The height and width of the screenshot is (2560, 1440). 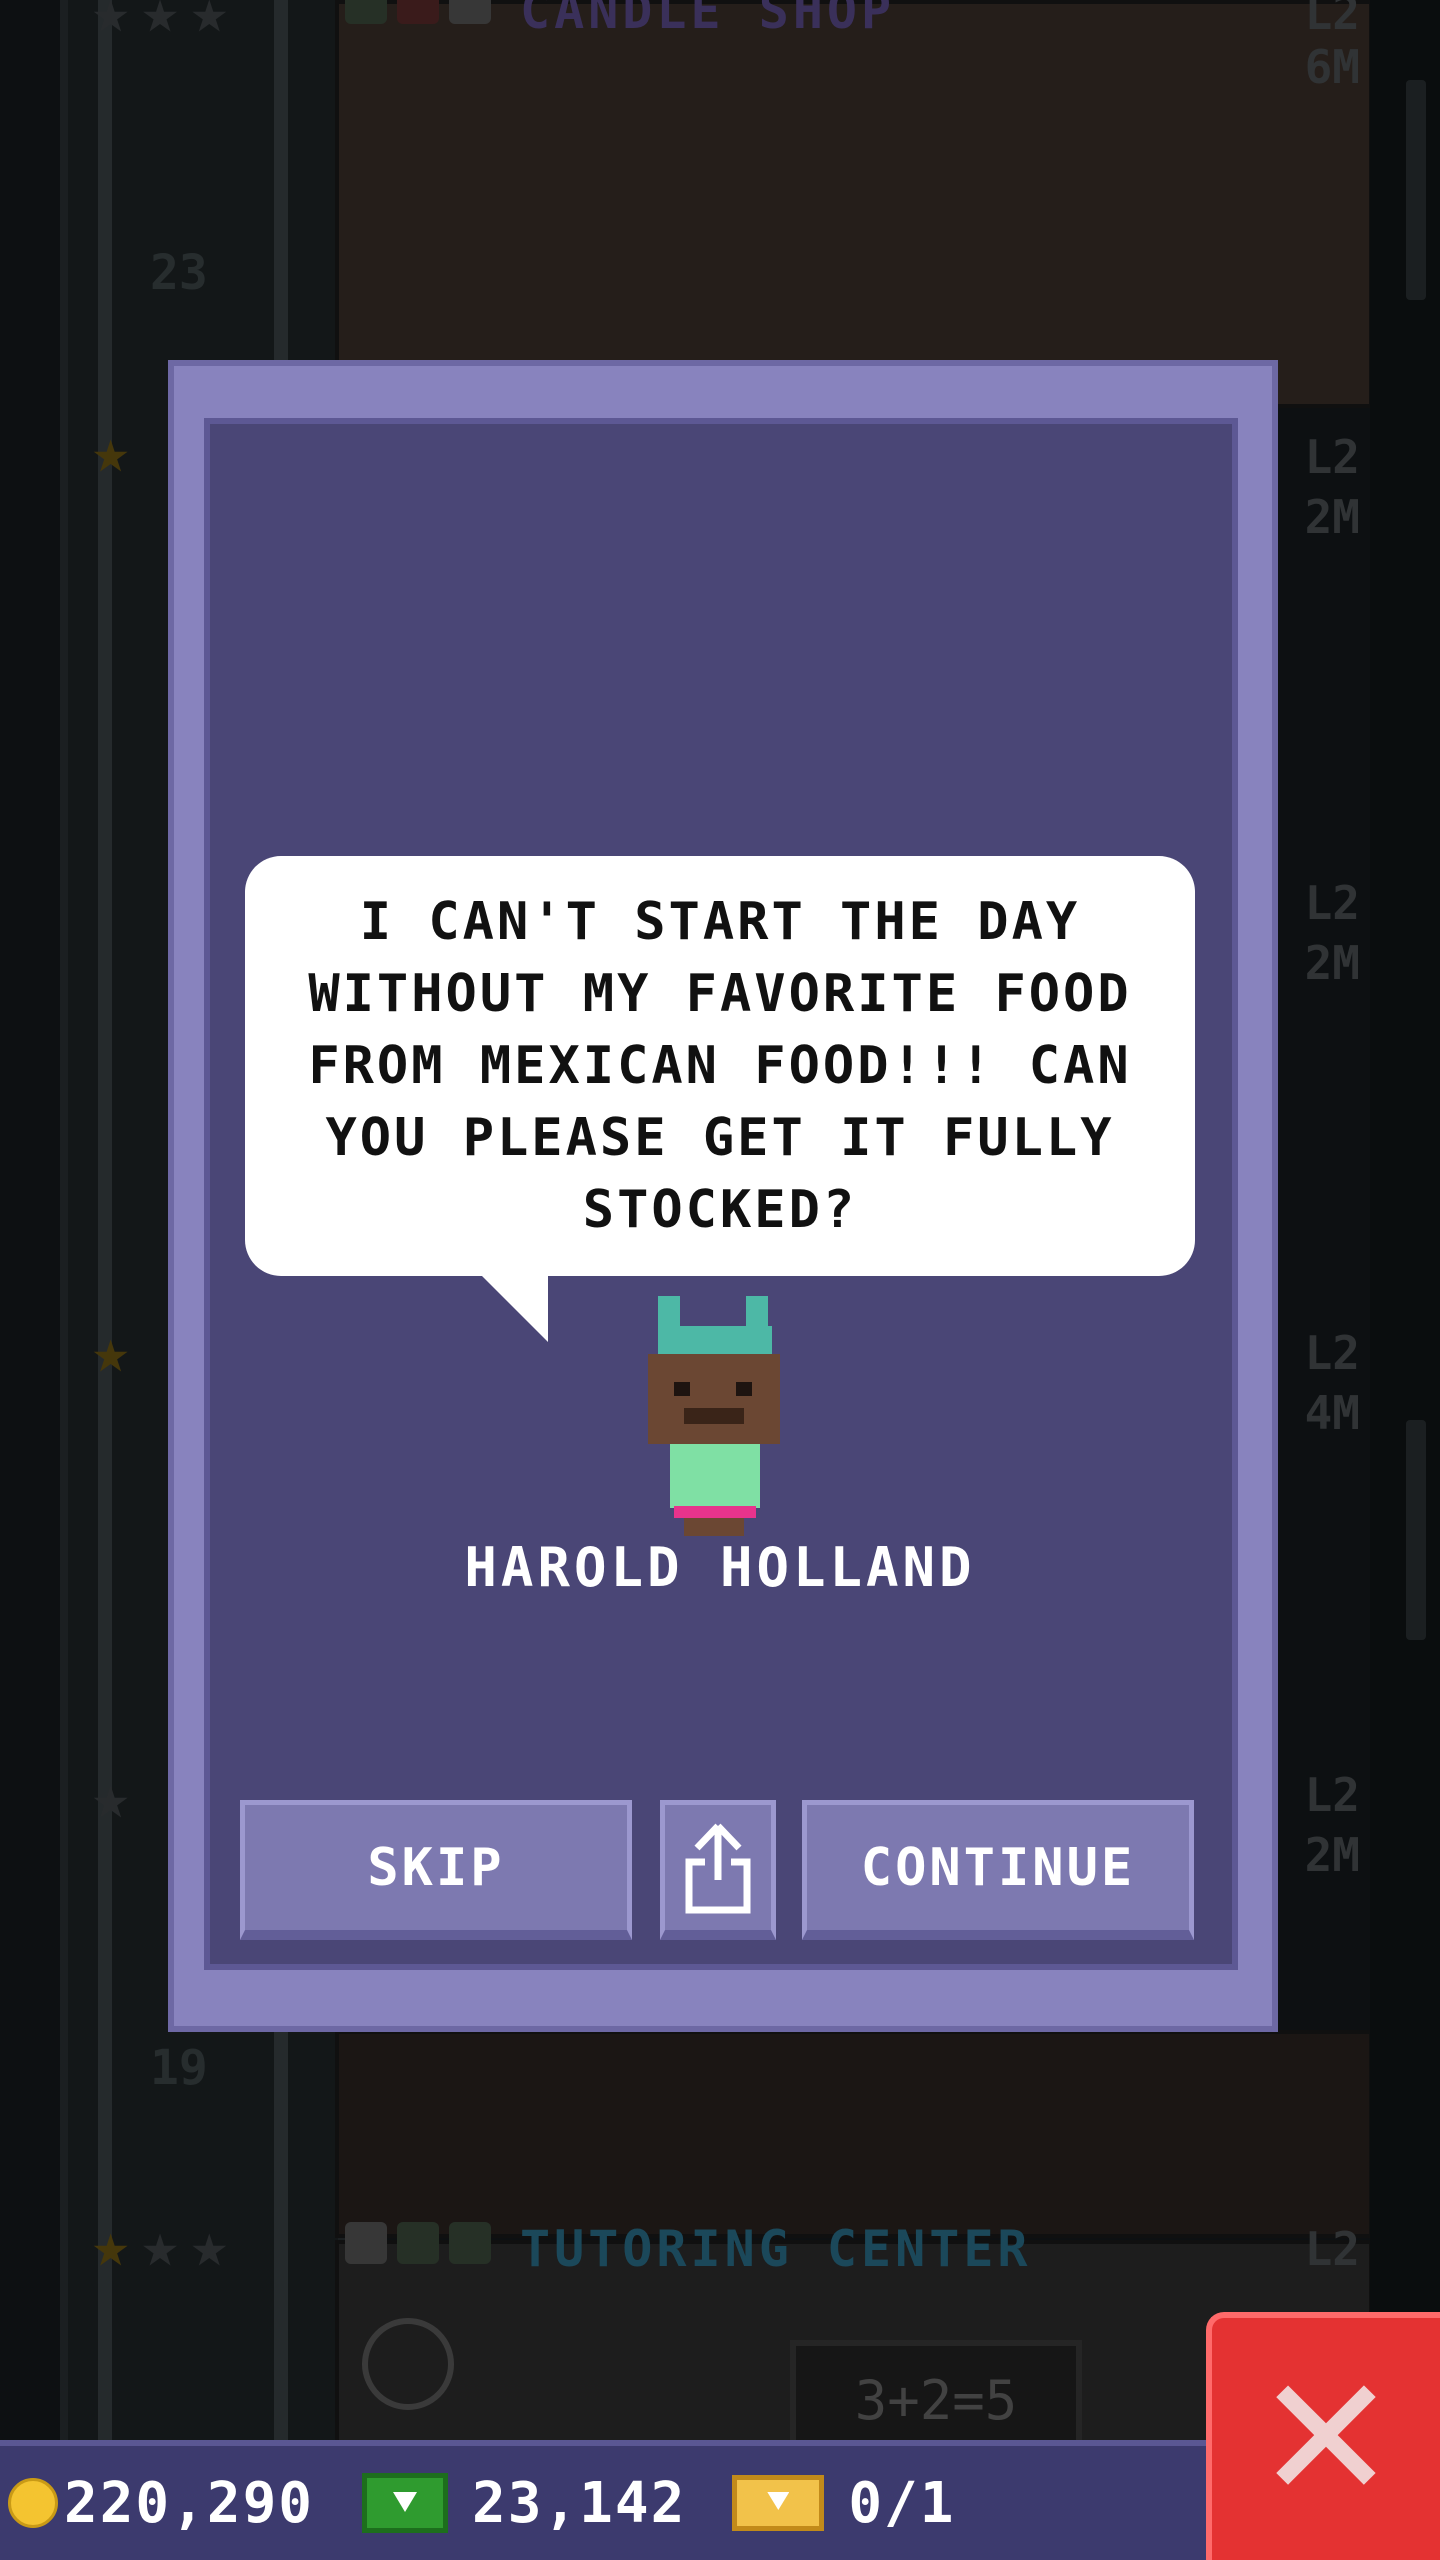 I want to click on speech-bubble-tail, so click(x=513, y=1307).